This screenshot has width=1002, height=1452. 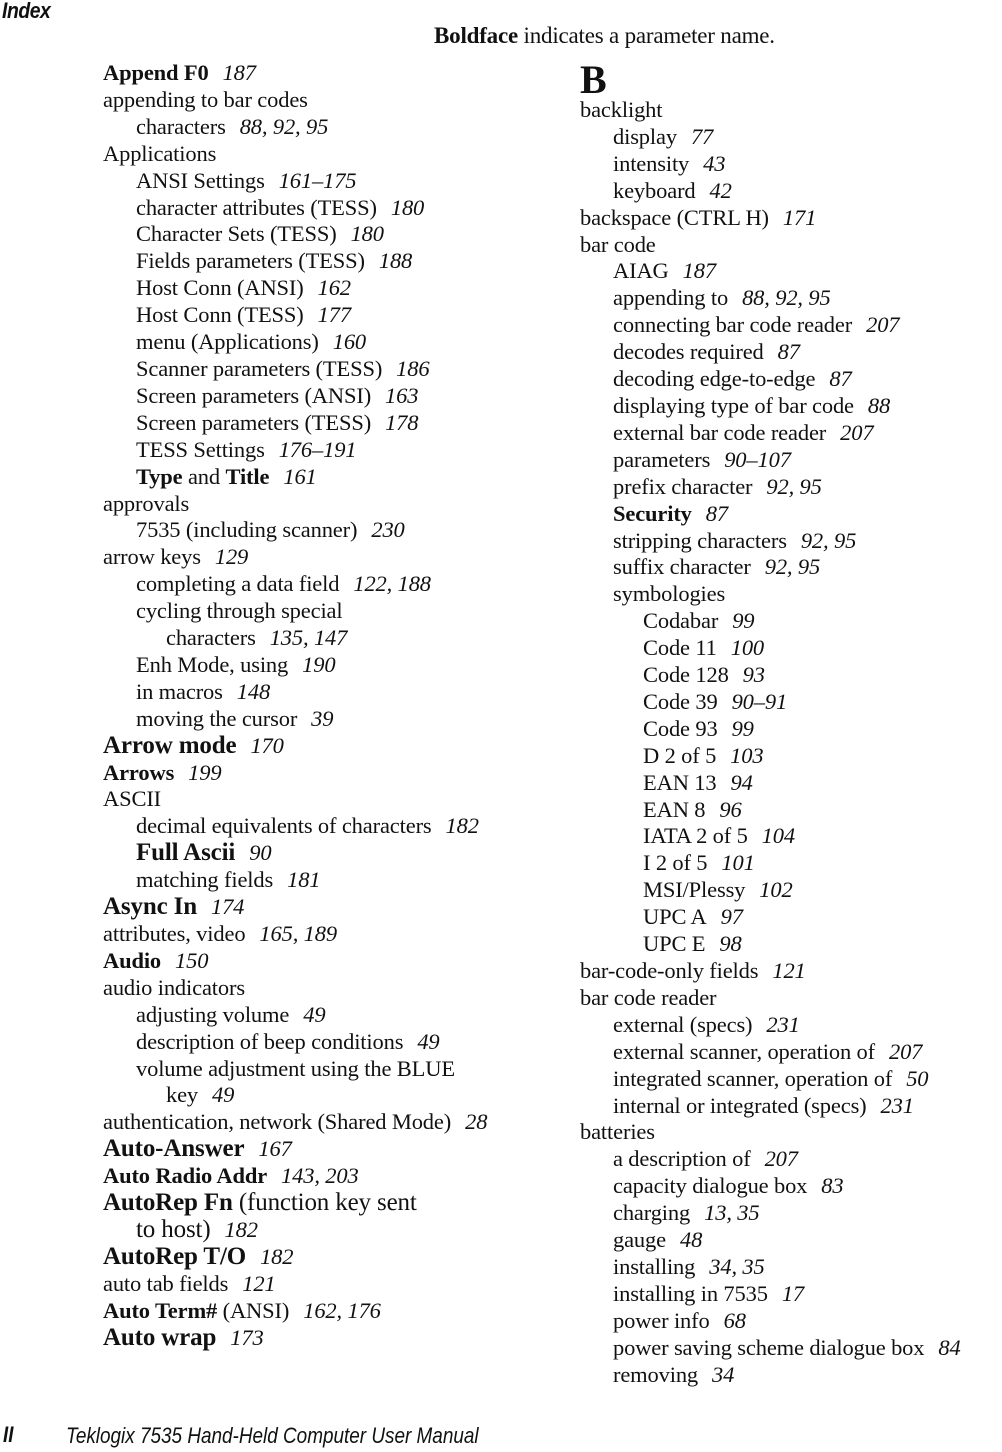 What do you see at coordinates (879, 405) in the screenshot?
I see `page-reference: 88` at bounding box center [879, 405].